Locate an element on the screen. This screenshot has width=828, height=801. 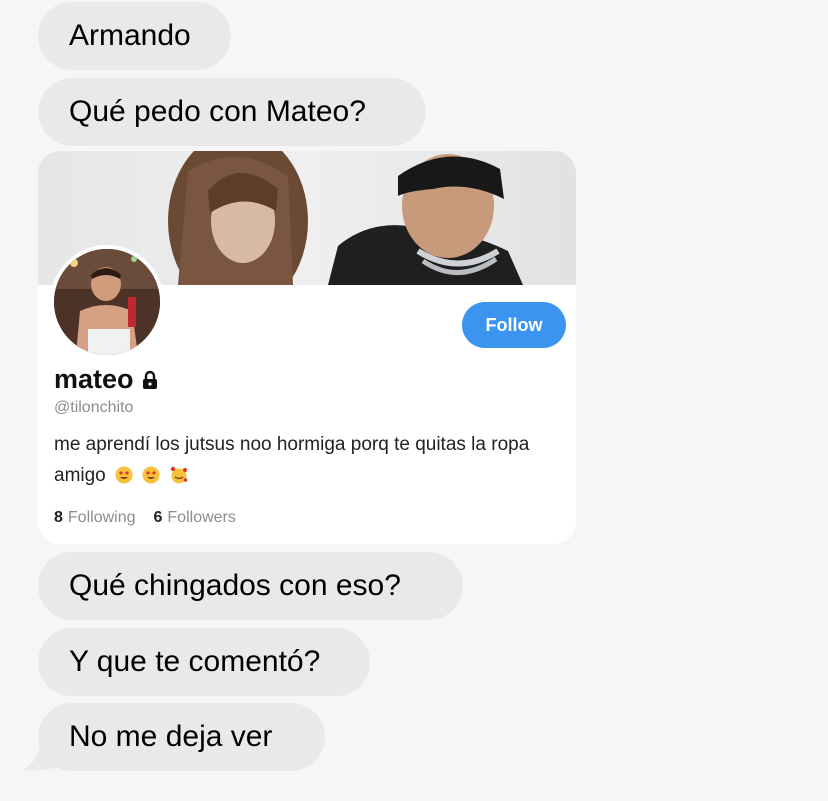
followers-label: Followers is located at coordinates (201, 517).